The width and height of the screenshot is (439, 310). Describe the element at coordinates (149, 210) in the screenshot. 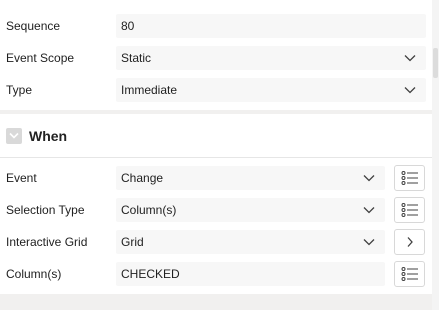

I see `selection-type-value: Column(s)` at that location.